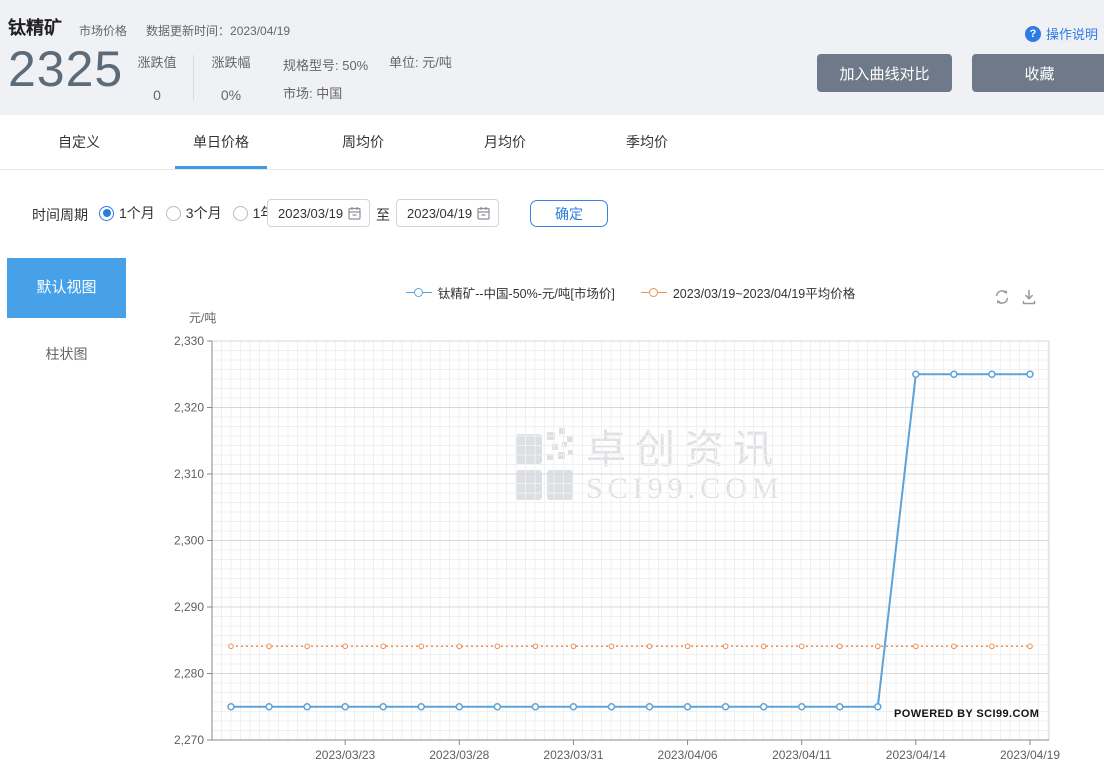 The width and height of the screenshot is (1104, 771). Describe the element at coordinates (189, 474) in the screenshot. I see `svg-text: 2,310` at that location.